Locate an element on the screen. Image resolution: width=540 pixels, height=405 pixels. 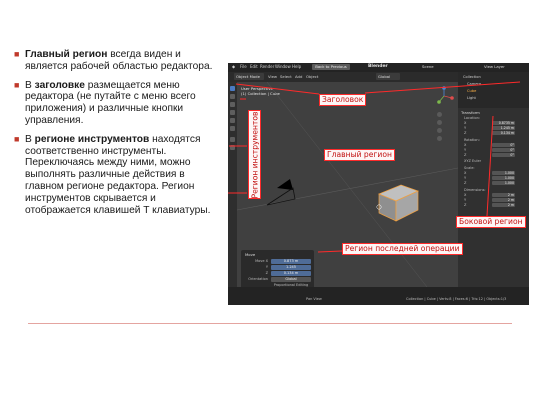
menu-edit: Edit is located at coordinates (254, 66).